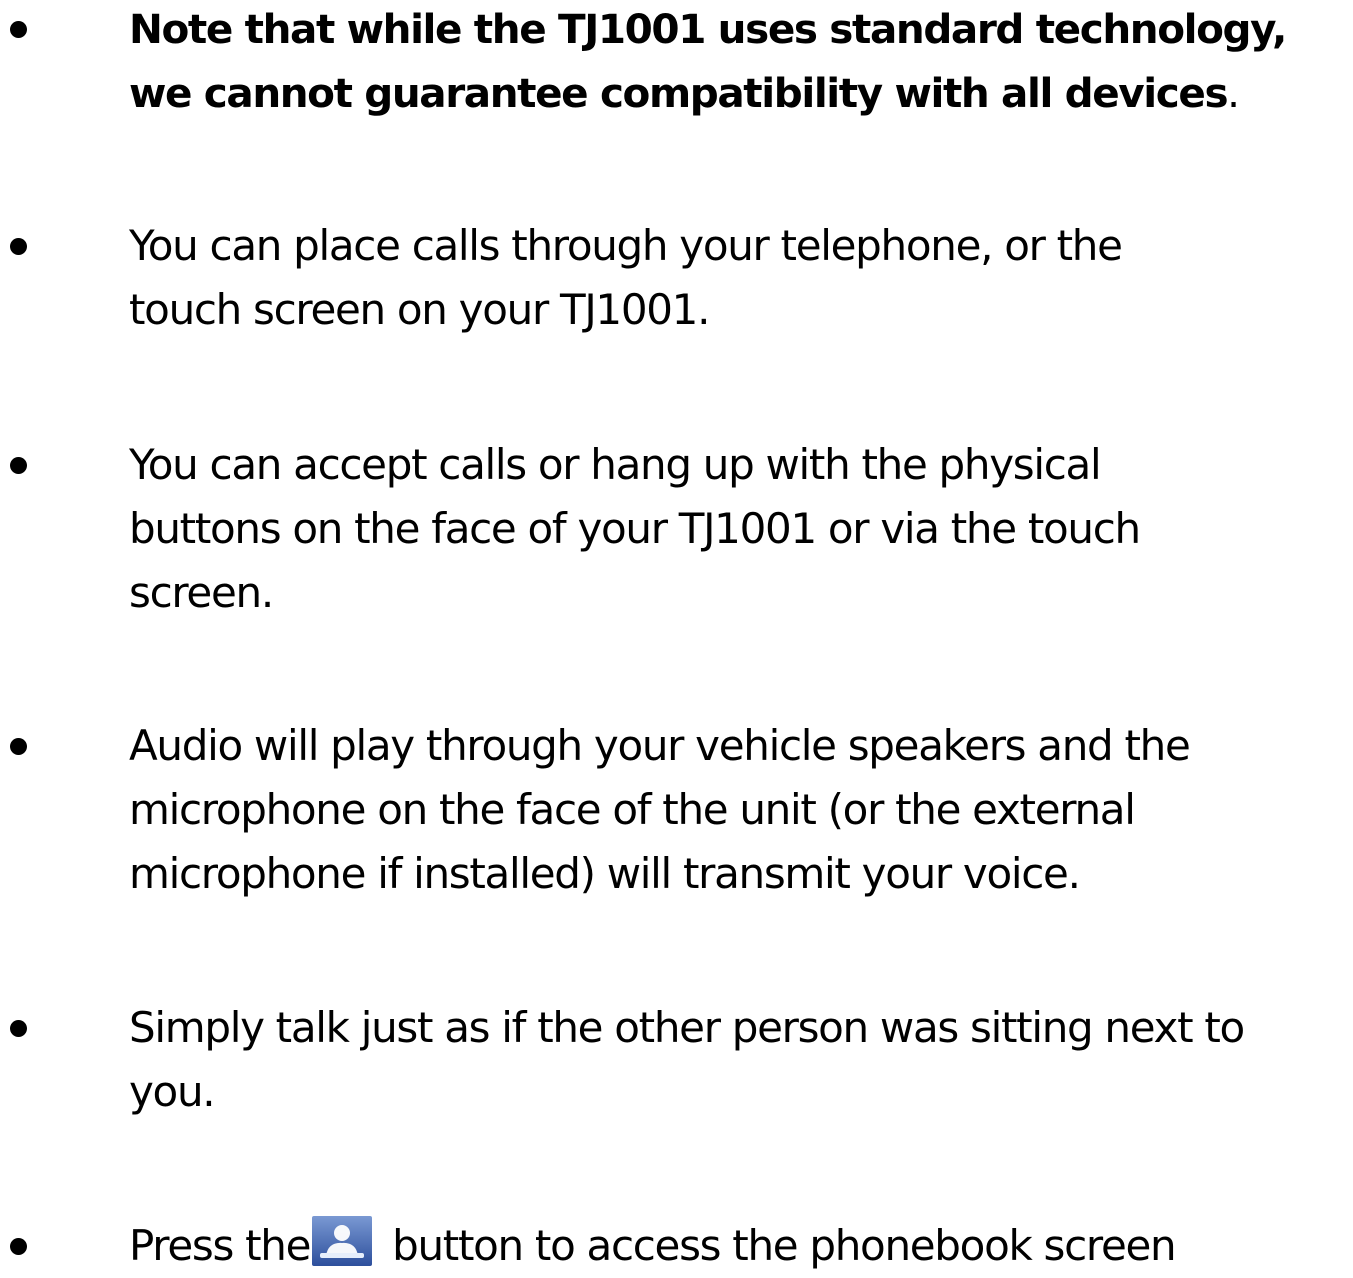 The image size is (1353, 1278). Describe the element at coordinates (201, 592) in the screenshot. I see `text-line: screen.` at that location.